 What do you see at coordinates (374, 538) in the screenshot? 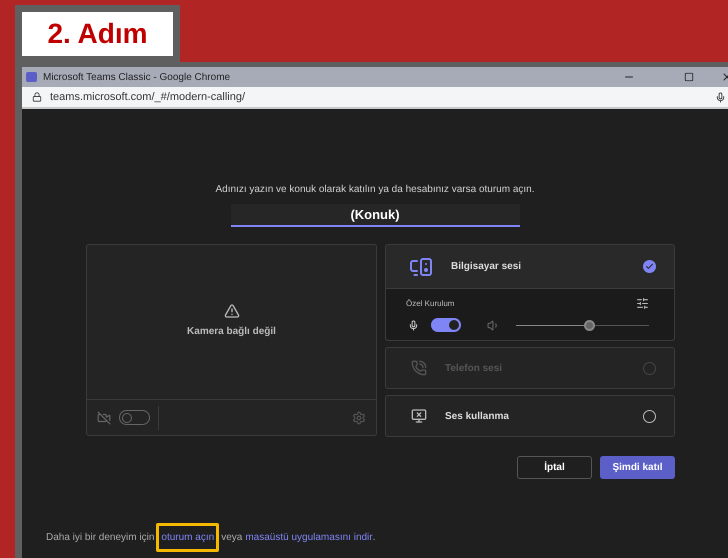
I see `footer-period: .` at bounding box center [374, 538].